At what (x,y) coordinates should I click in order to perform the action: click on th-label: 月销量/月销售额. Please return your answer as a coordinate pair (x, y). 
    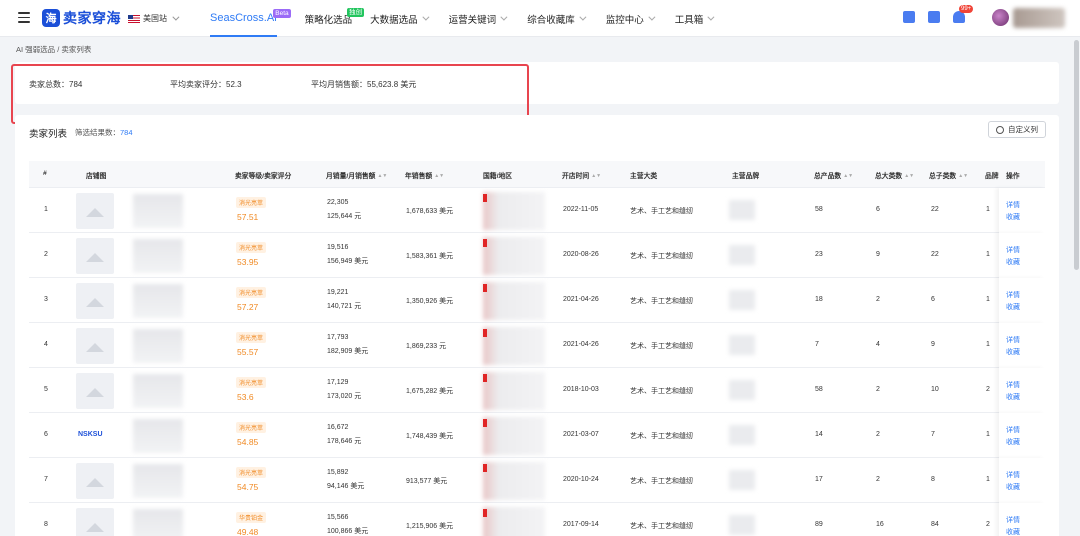
    Looking at the image, I should click on (351, 176).